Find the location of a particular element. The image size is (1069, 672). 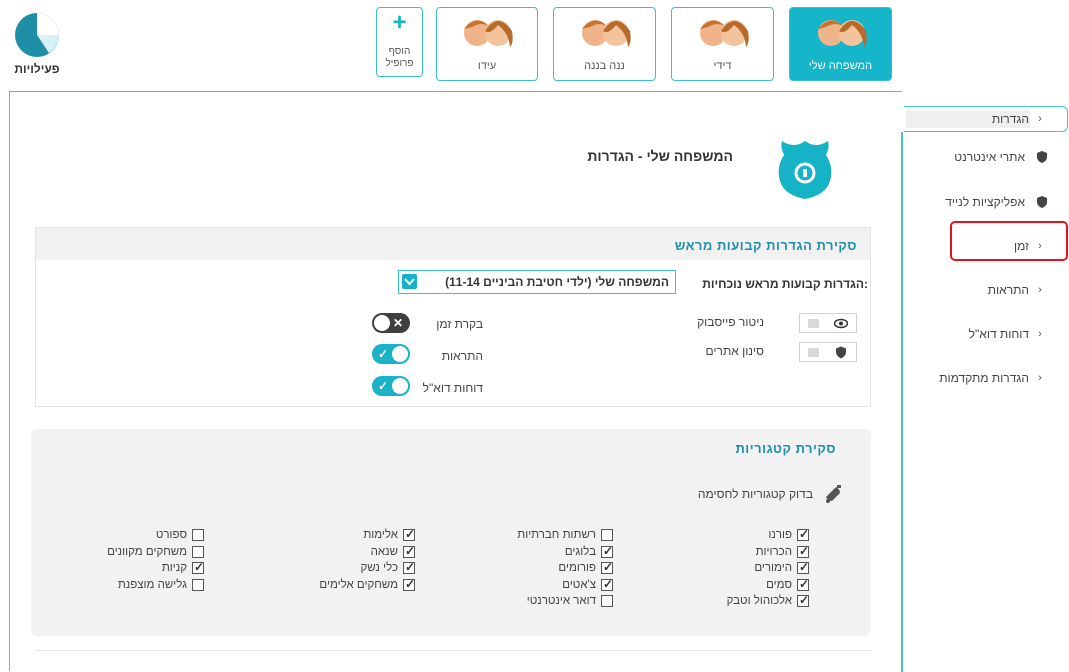

category-item: אלימות is located at coordinates (389, 535).